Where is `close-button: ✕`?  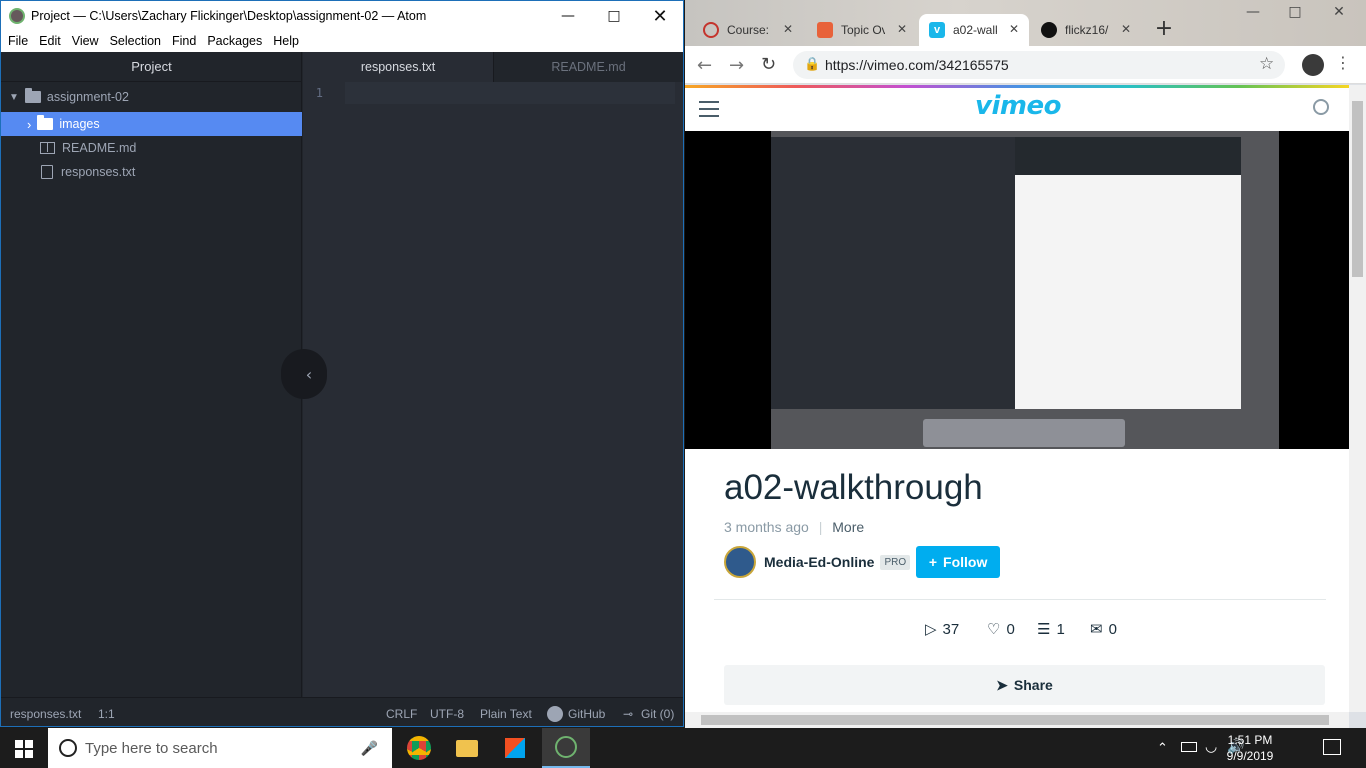
close-button: ✕ is located at coordinates (660, 16).